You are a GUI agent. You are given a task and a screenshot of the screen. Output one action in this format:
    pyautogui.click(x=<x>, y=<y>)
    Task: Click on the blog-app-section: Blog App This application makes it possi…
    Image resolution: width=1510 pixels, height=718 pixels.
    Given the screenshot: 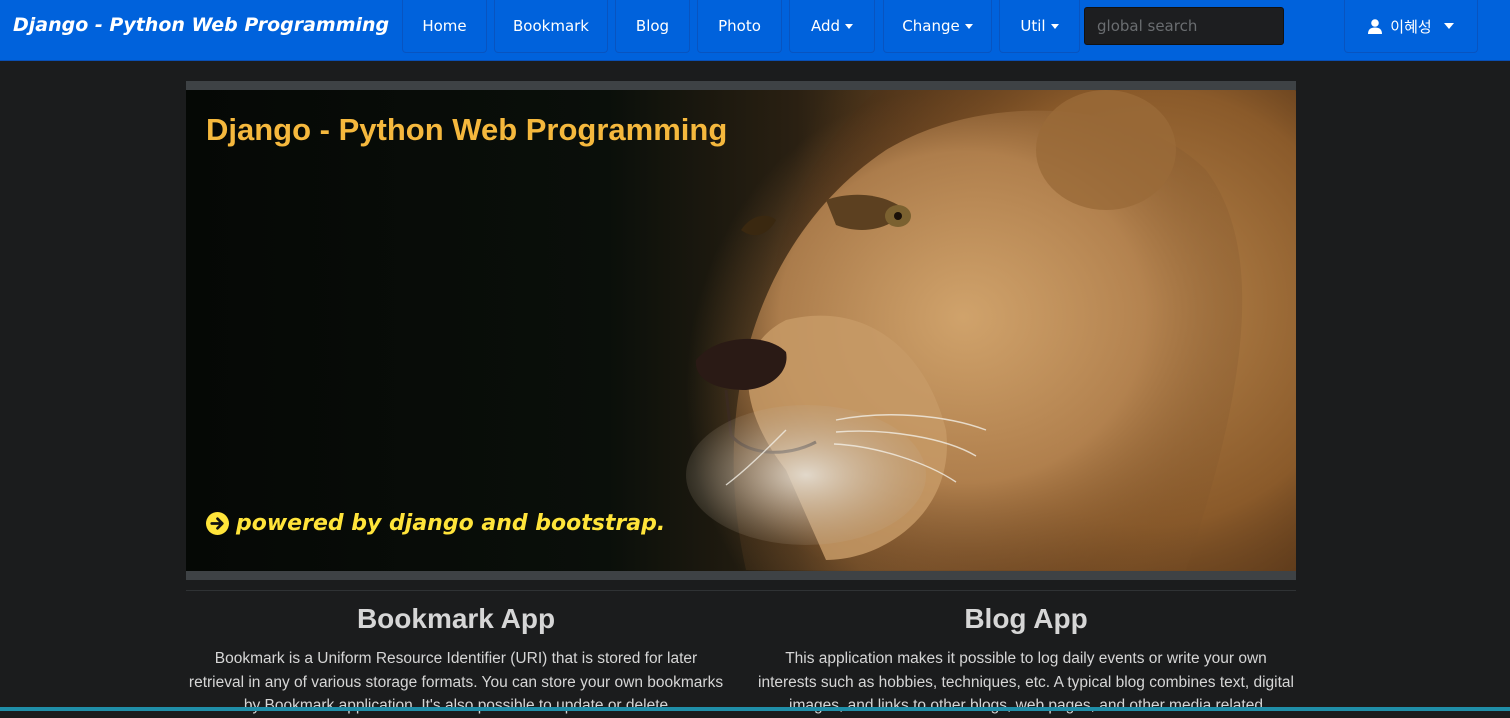 What is the action you would take?
    pyautogui.click(x=1026, y=660)
    